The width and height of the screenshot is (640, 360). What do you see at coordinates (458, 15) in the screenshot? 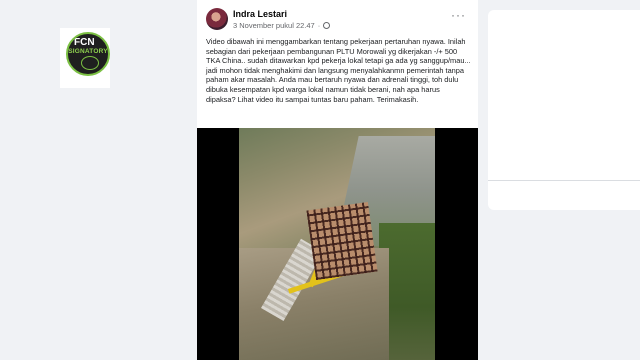
I see `more-options-icon: ···` at bounding box center [458, 15].